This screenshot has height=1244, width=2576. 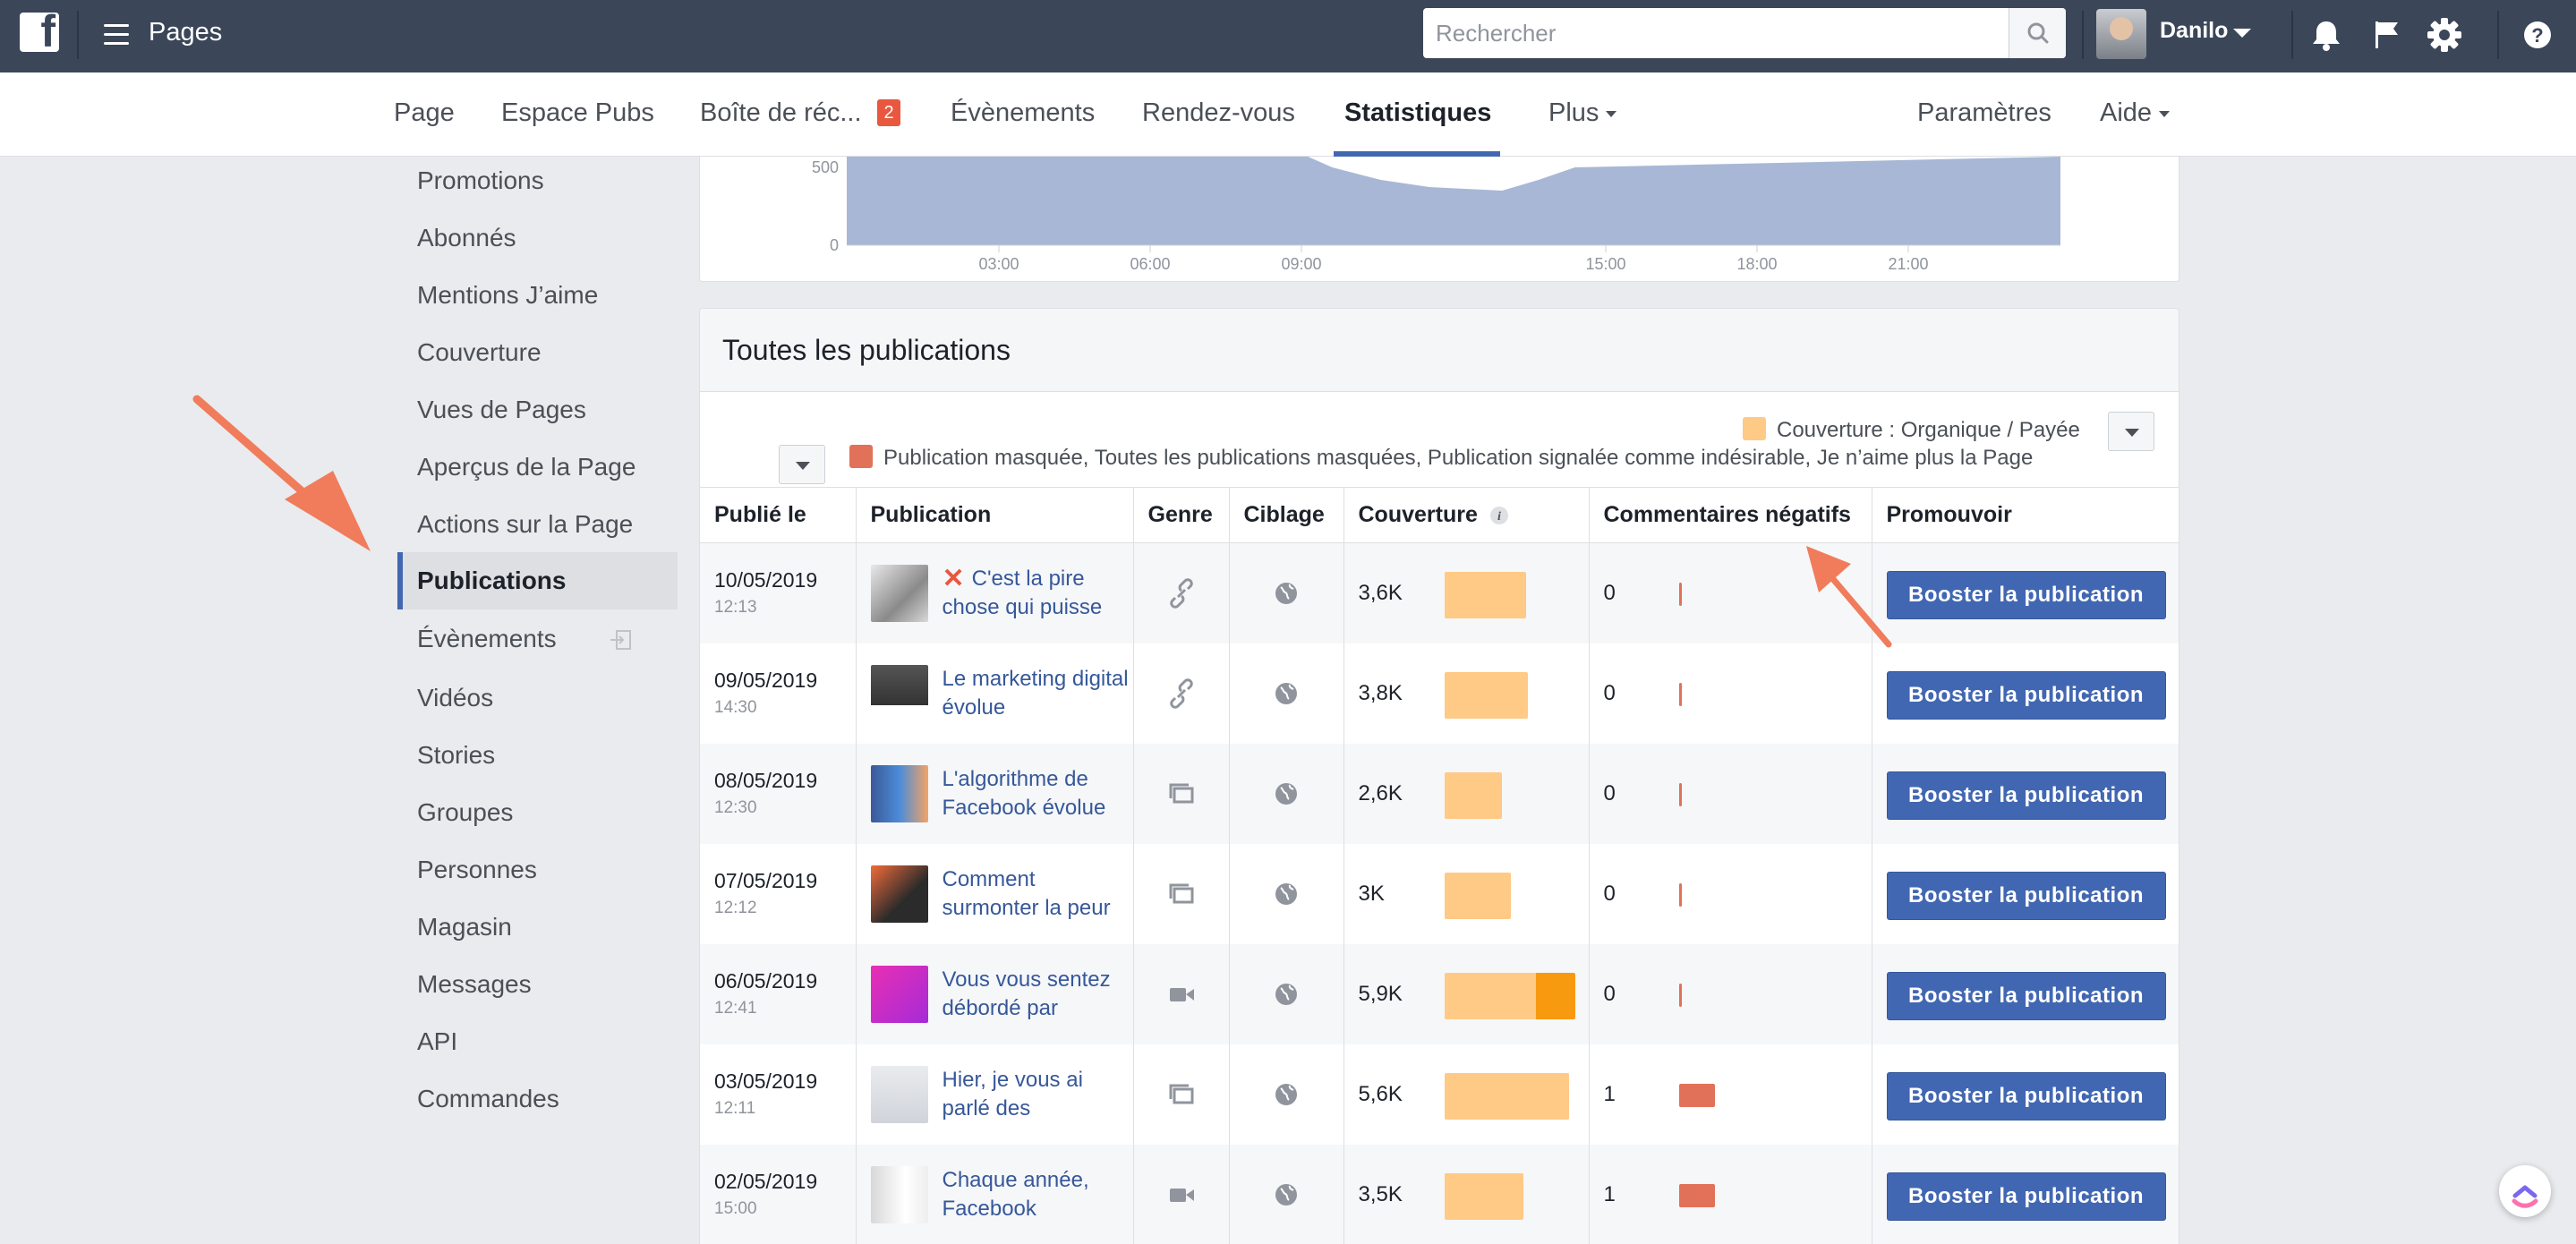 What do you see at coordinates (2121, 34) in the screenshot?
I see `avatar` at bounding box center [2121, 34].